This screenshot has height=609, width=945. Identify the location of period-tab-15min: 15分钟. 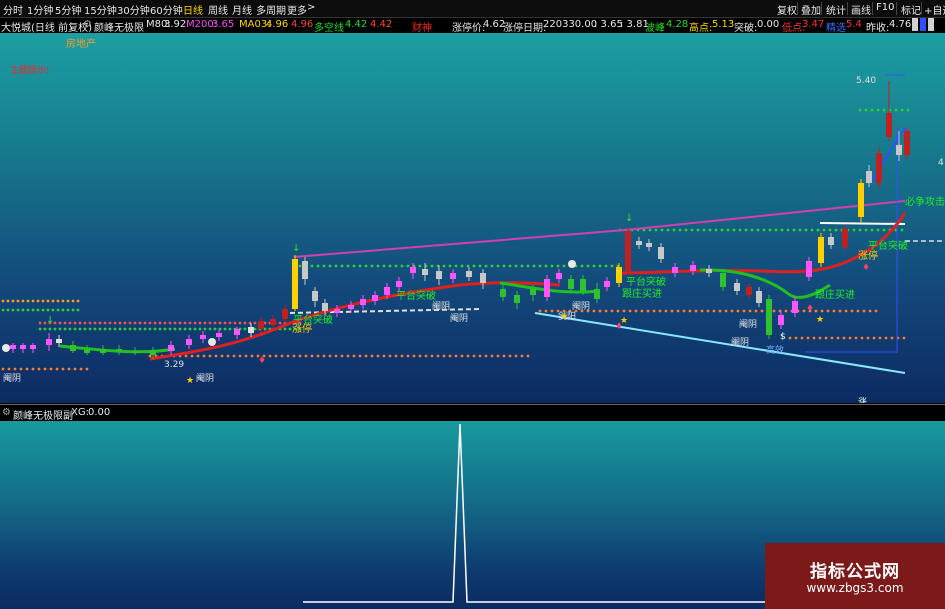
(100, 9).